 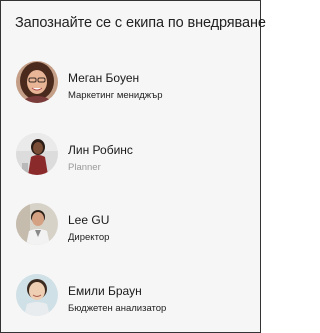 I want to click on member-role: Директор, so click(x=89, y=237).